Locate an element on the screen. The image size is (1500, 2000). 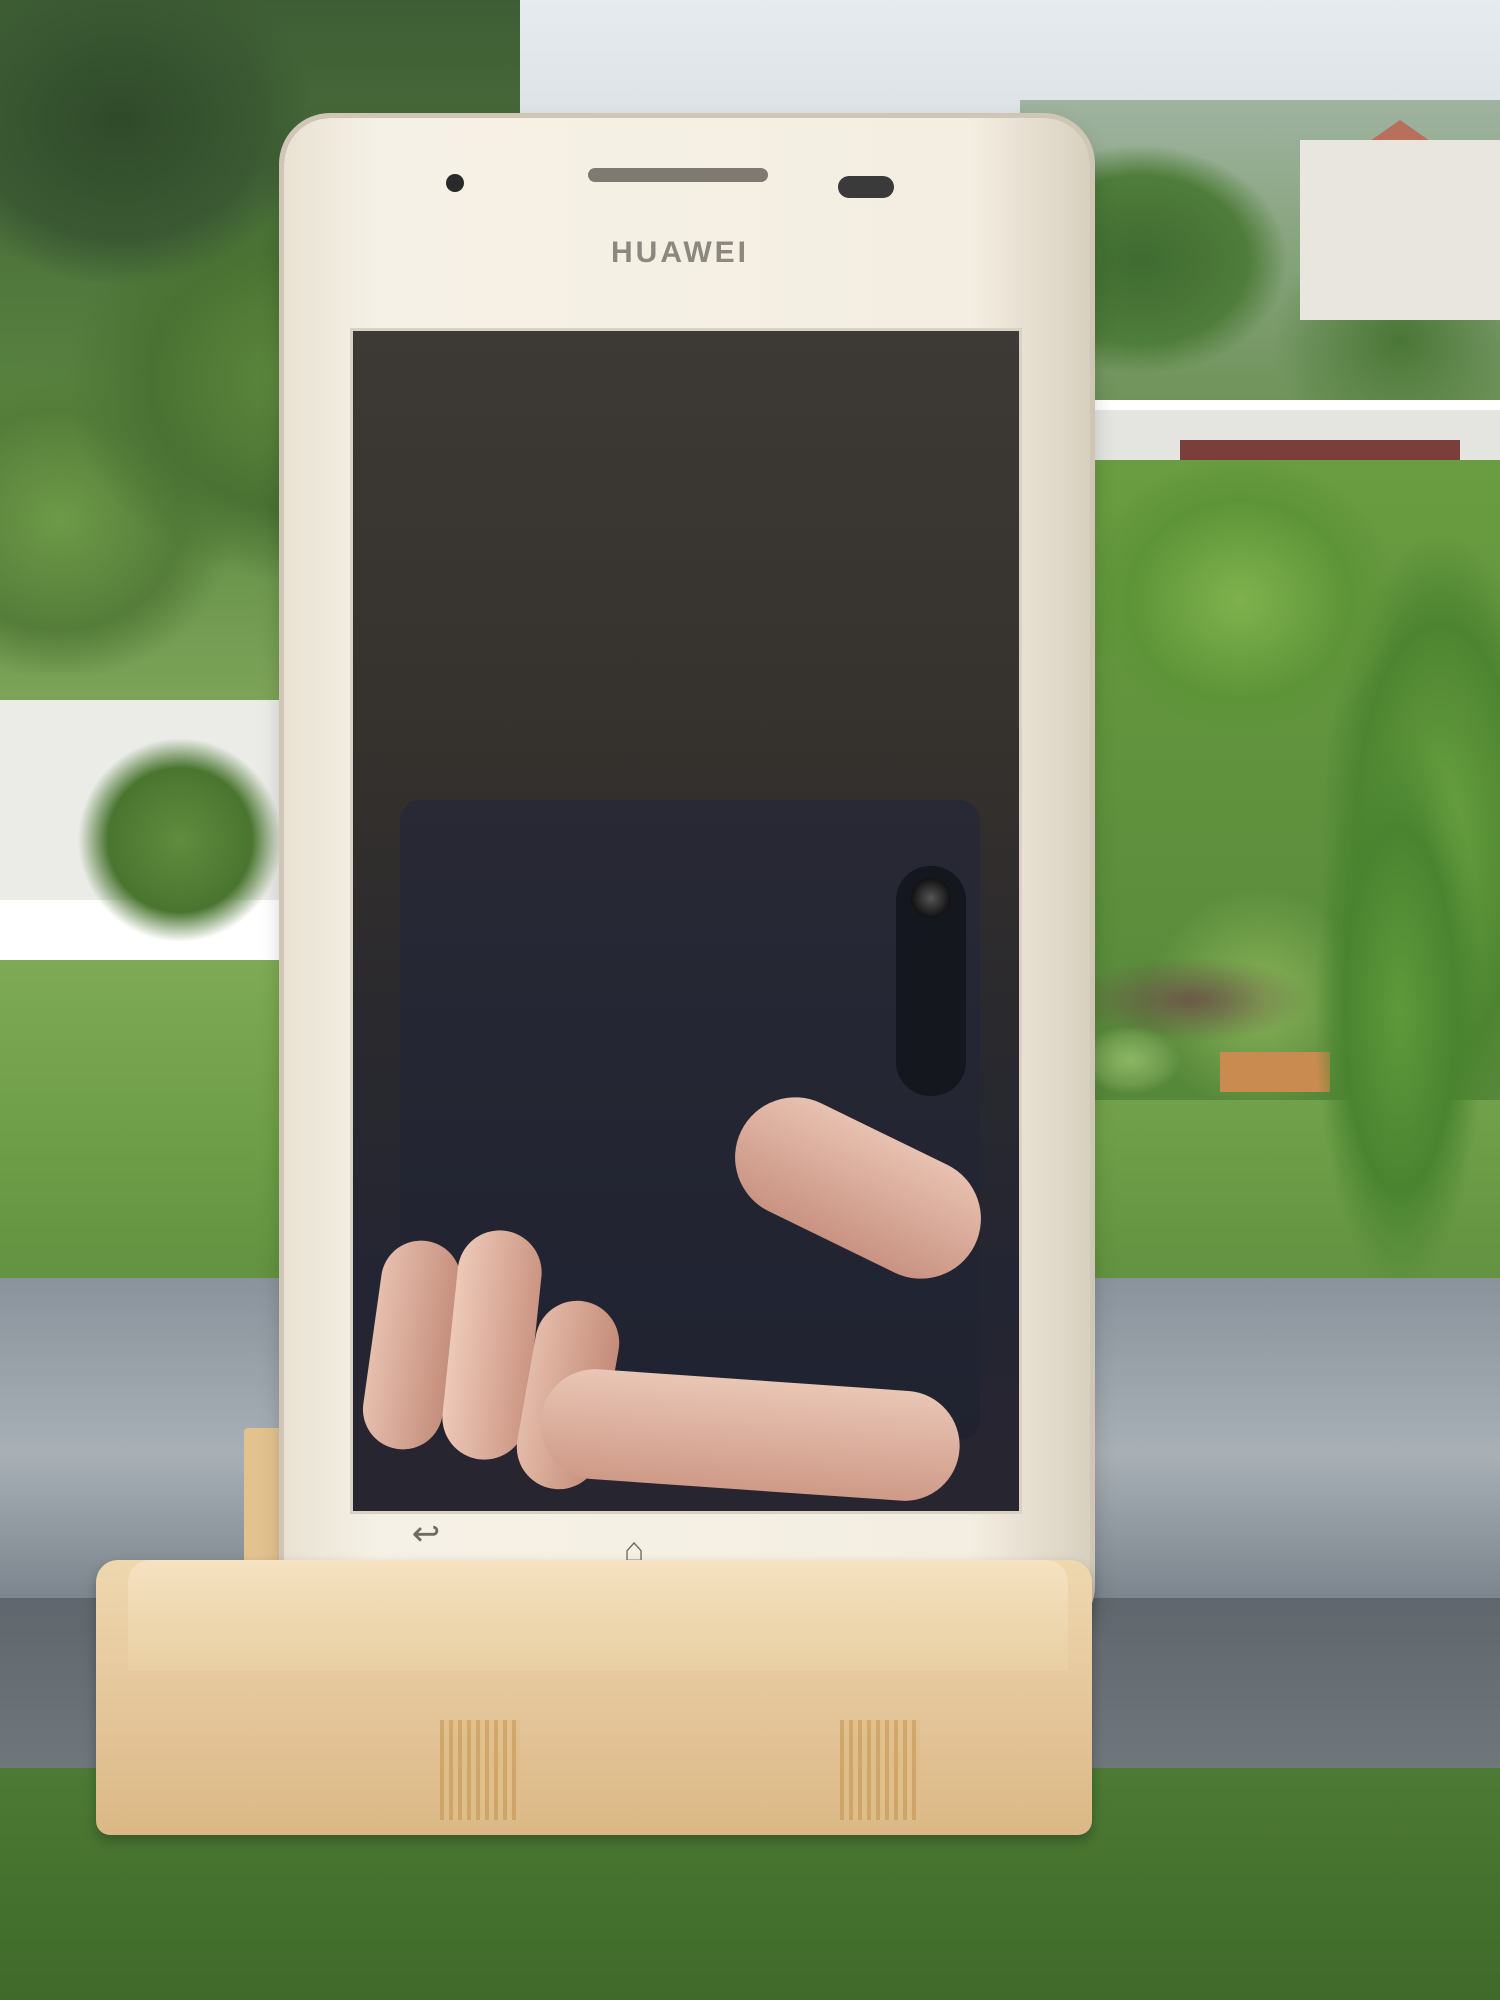
screen-reflection-lens is located at coordinates (931, 898).